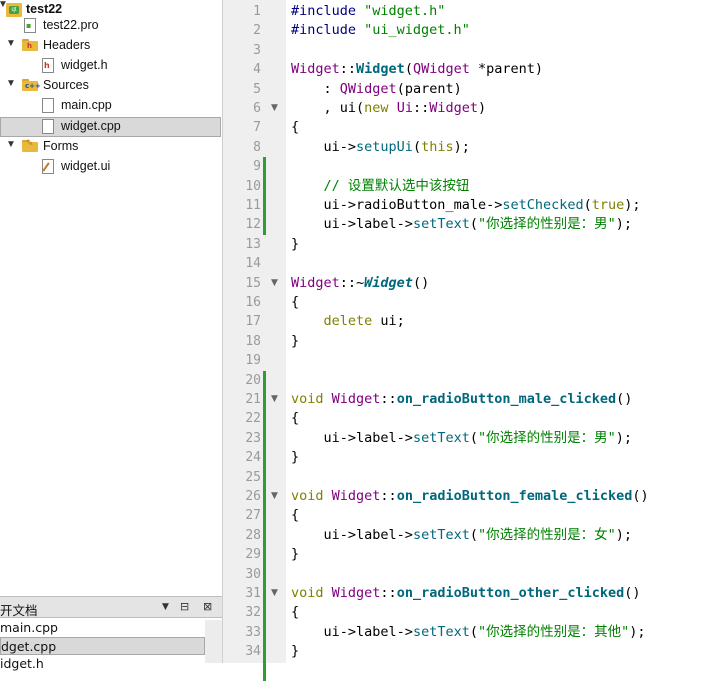  What do you see at coordinates (253, 186) in the screenshot?
I see `line-number: 10` at bounding box center [253, 186].